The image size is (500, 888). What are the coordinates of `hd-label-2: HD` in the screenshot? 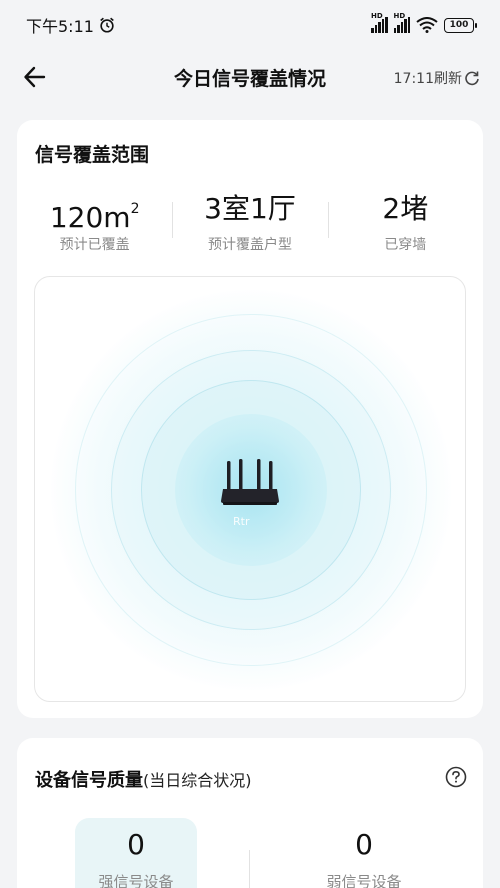 It's located at (399, 16).